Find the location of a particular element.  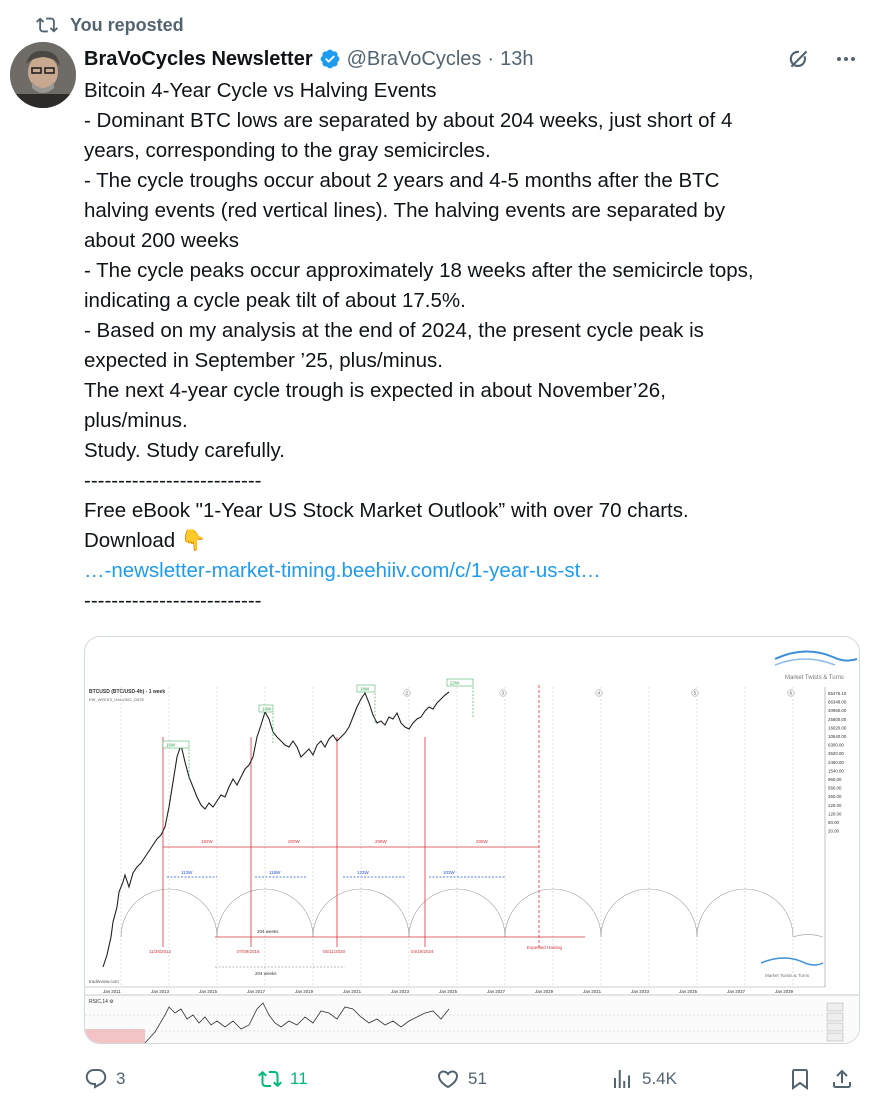

time-tick-label: Jan 2037 is located at coordinates (736, 991).